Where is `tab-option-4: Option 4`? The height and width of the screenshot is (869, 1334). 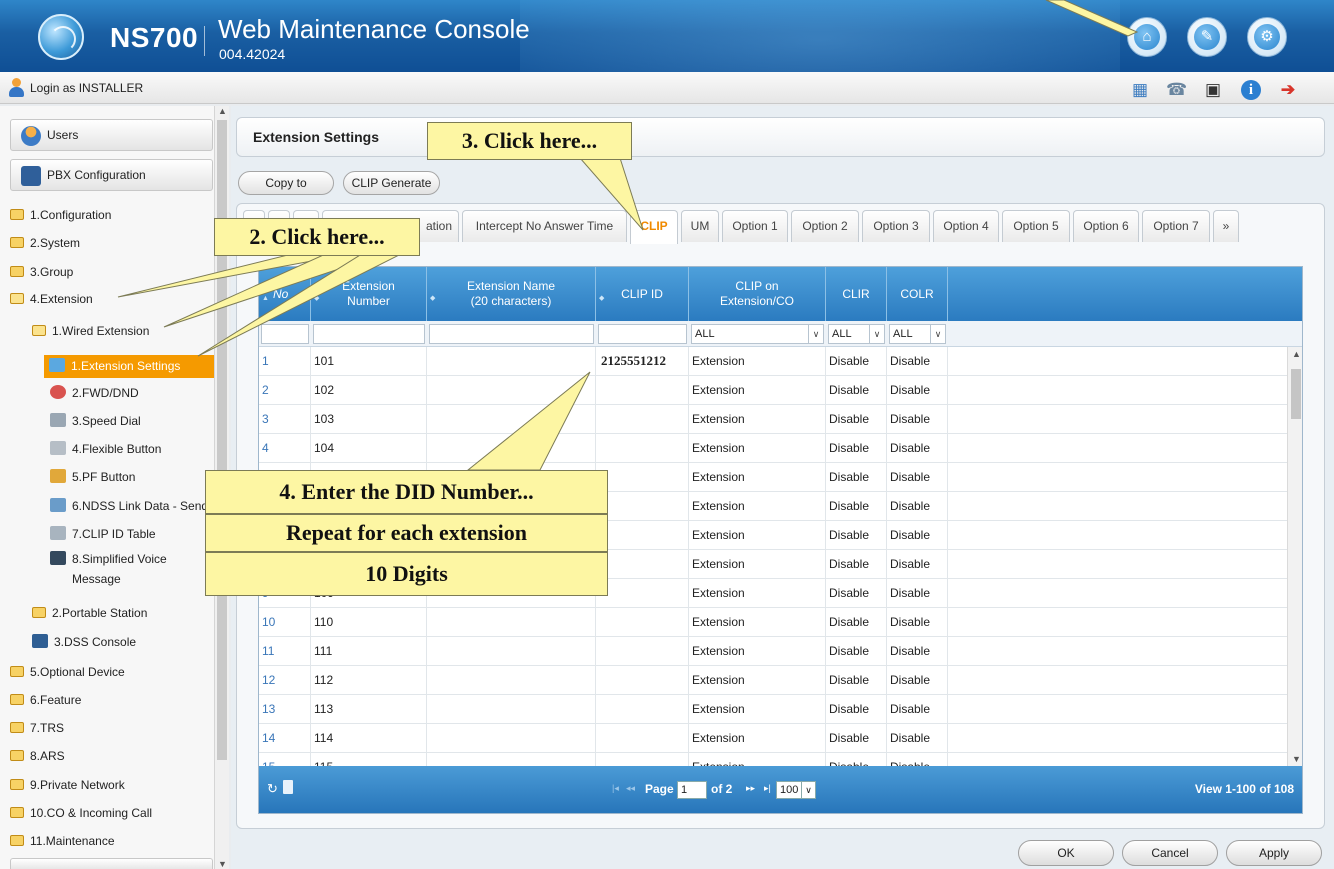 tab-option-4: Option 4 is located at coordinates (966, 226).